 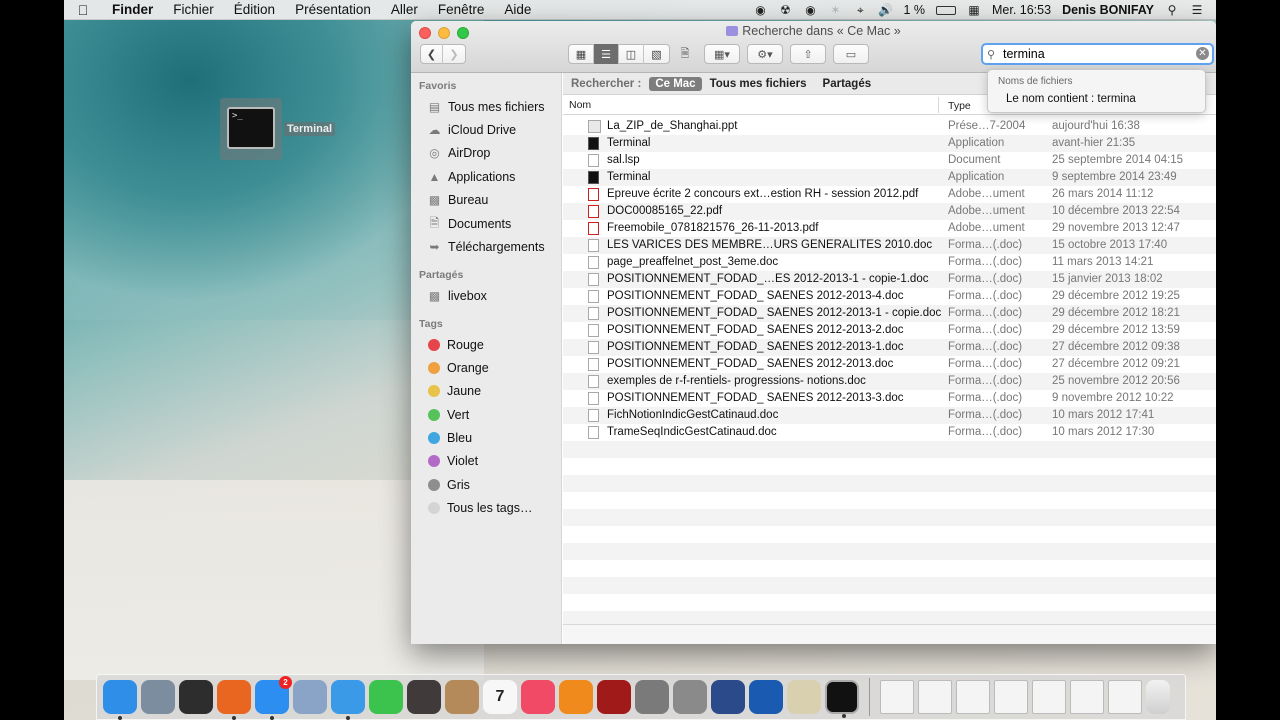 I want to click on system-preferences-icon, so click(x=652, y=697).